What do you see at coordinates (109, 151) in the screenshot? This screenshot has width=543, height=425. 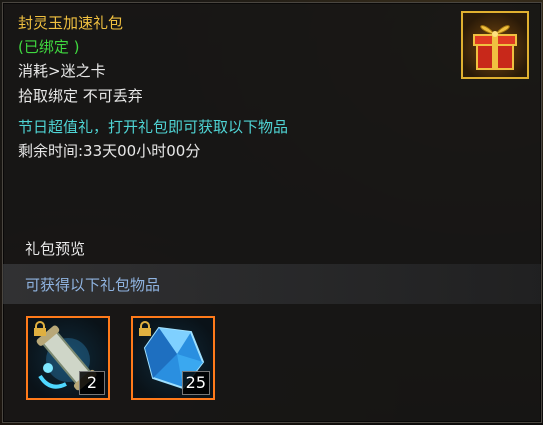 I see `remaining-time: 剩余时间:33天00小时00分` at bounding box center [109, 151].